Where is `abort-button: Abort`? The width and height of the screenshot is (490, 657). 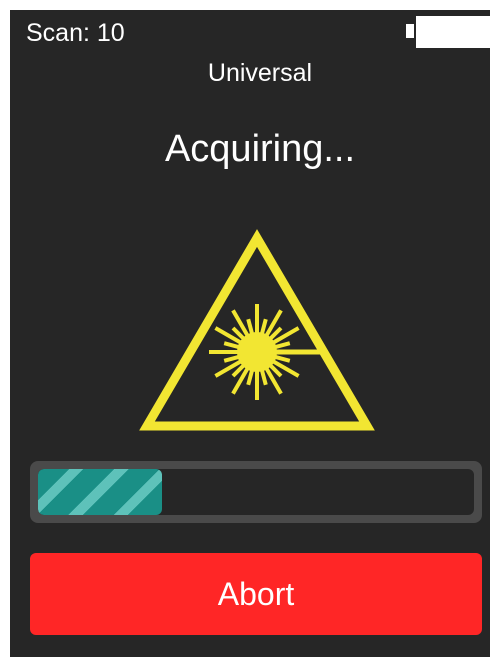
abort-button: Abort is located at coordinates (256, 594).